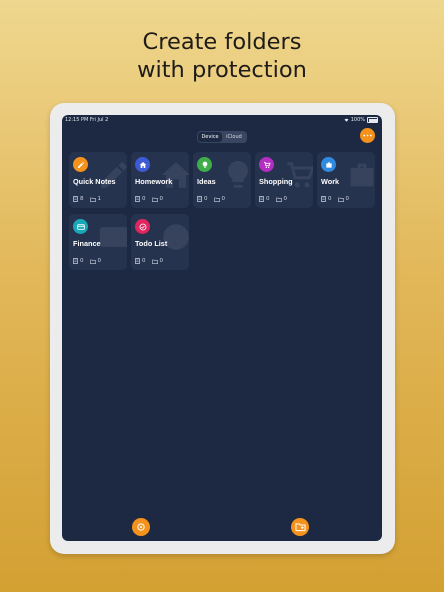  What do you see at coordinates (87, 243) in the screenshot?
I see `folder-title: Finance` at bounding box center [87, 243].